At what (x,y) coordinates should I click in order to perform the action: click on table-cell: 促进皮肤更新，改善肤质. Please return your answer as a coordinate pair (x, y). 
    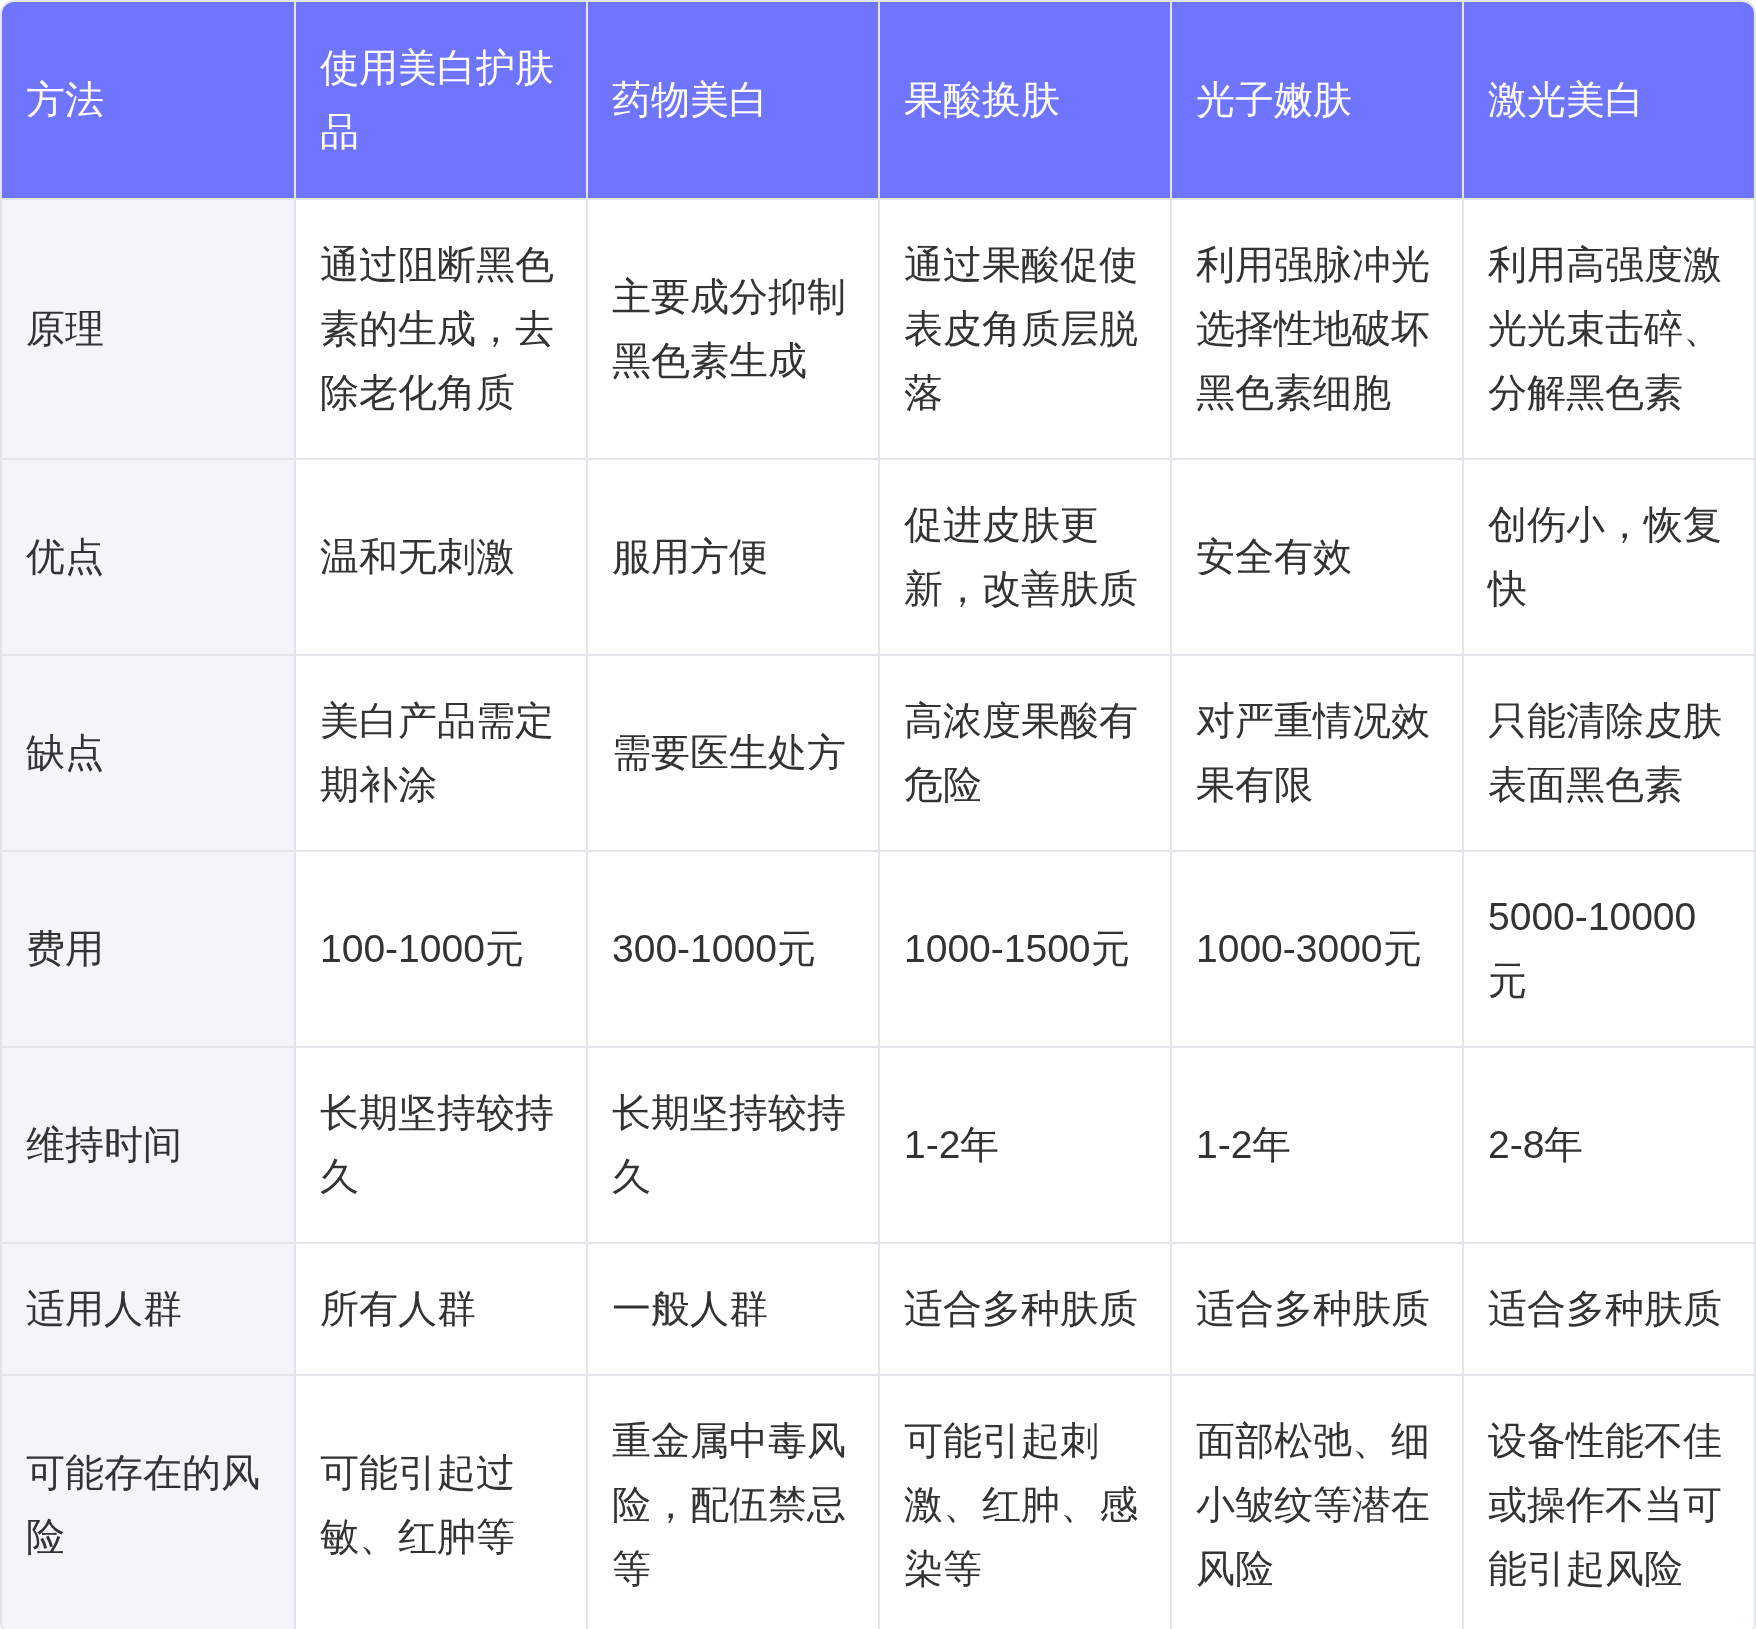
    Looking at the image, I should click on (1024, 556).